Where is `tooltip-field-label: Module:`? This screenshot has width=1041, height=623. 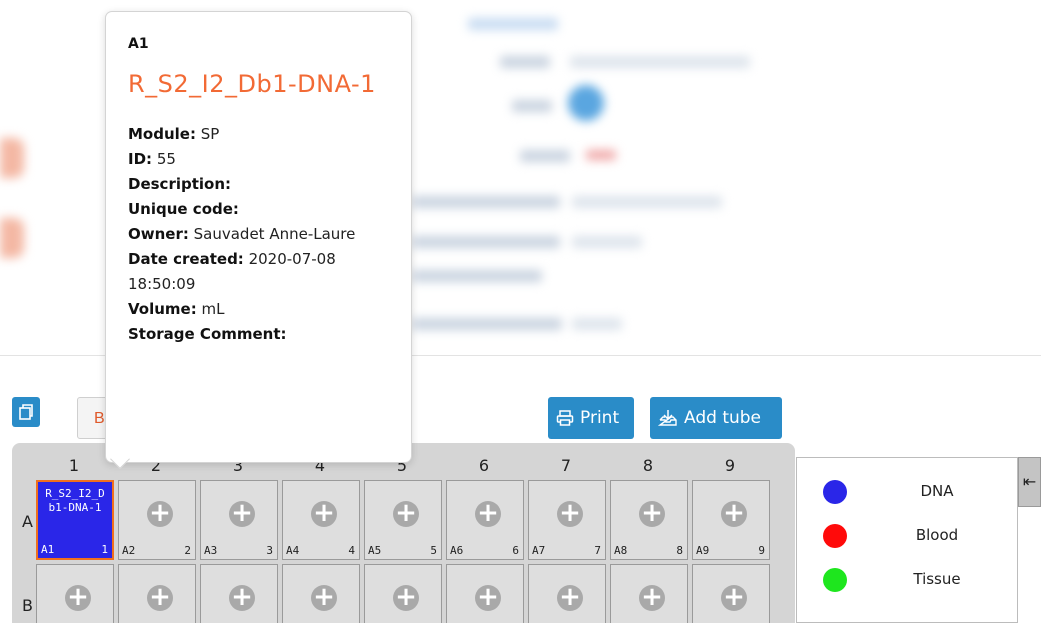
tooltip-field-label: Module: is located at coordinates (162, 134).